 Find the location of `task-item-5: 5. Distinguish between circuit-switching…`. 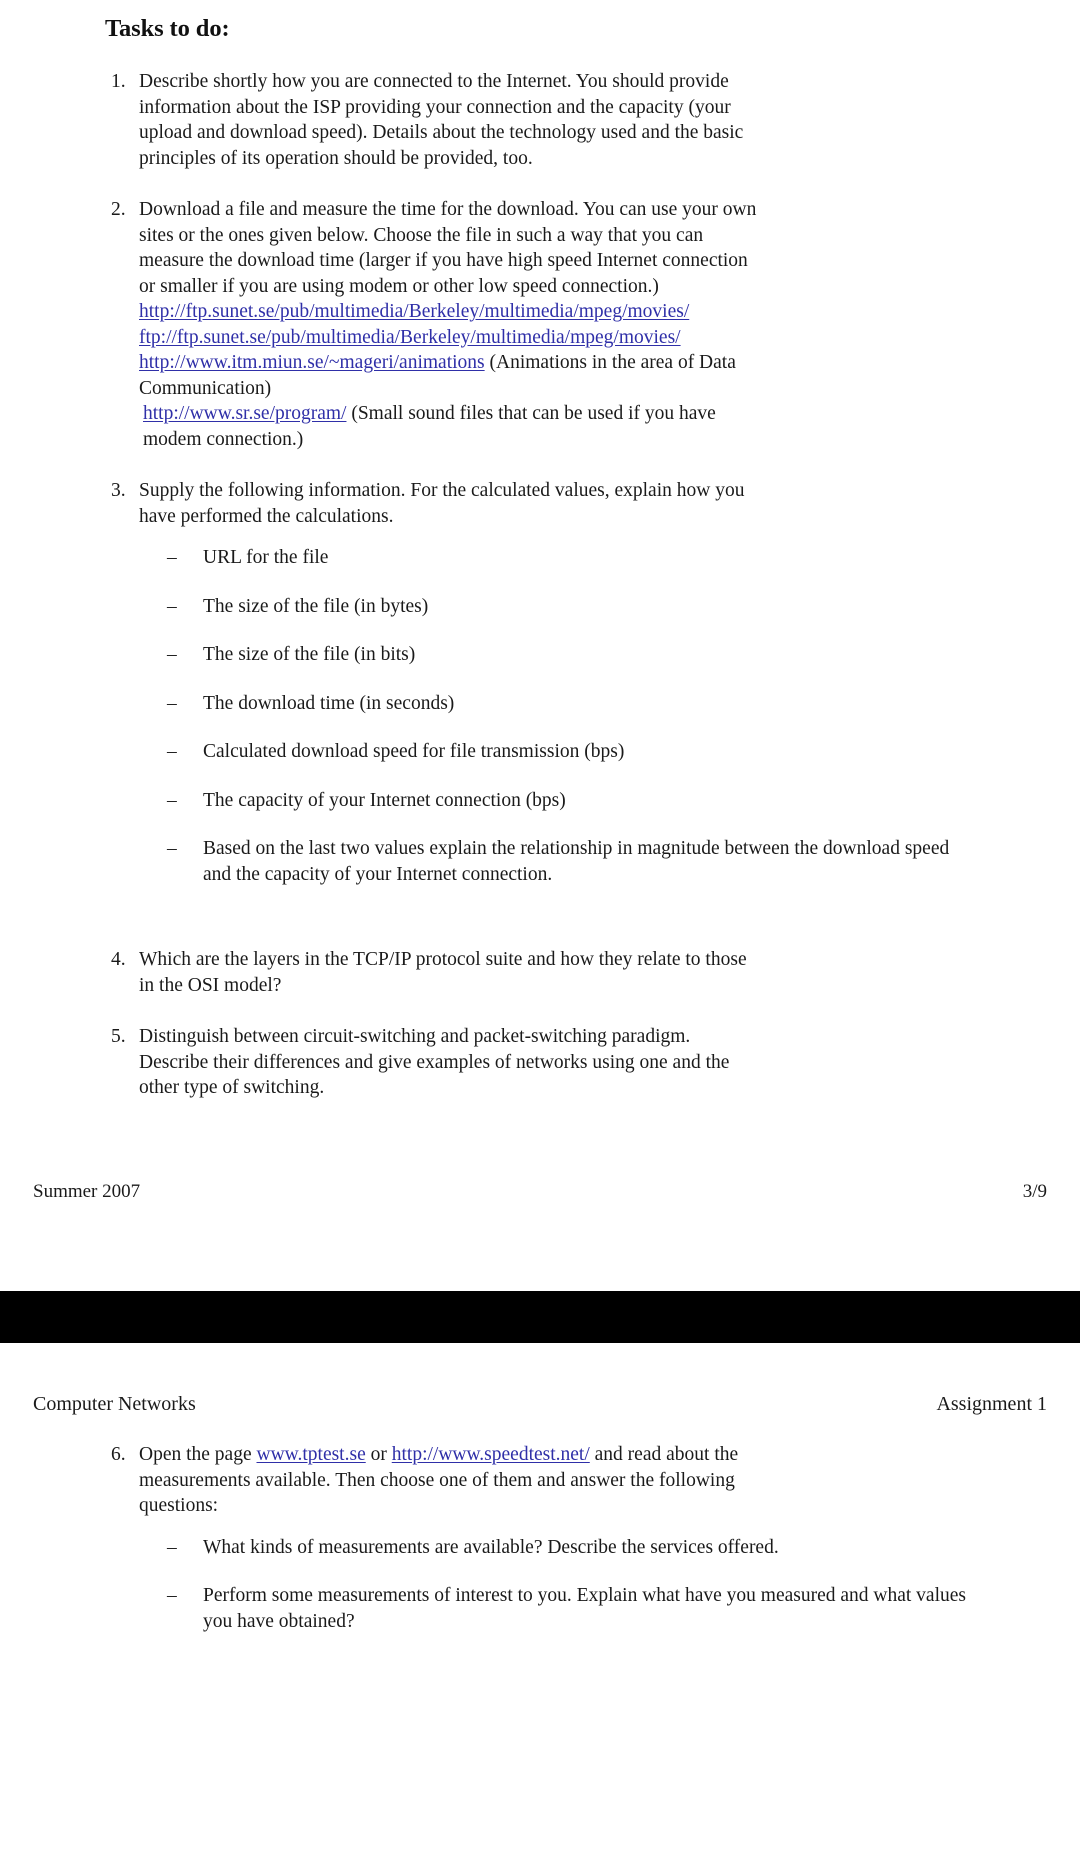

task-item-5: 5. Distinguish between circuit-switching… is located at coordinates (540, 1062).